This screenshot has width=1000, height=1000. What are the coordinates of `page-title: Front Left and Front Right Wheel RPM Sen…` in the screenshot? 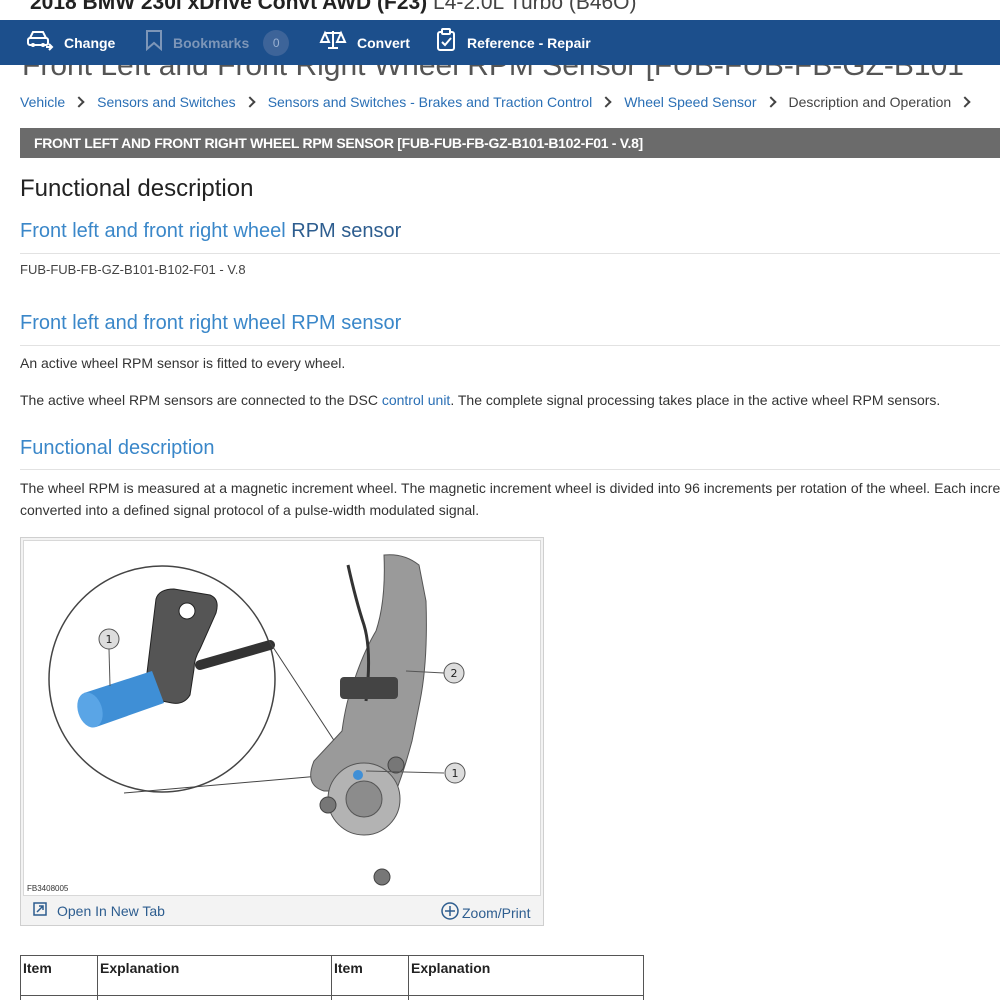 It's located at (493, 73).